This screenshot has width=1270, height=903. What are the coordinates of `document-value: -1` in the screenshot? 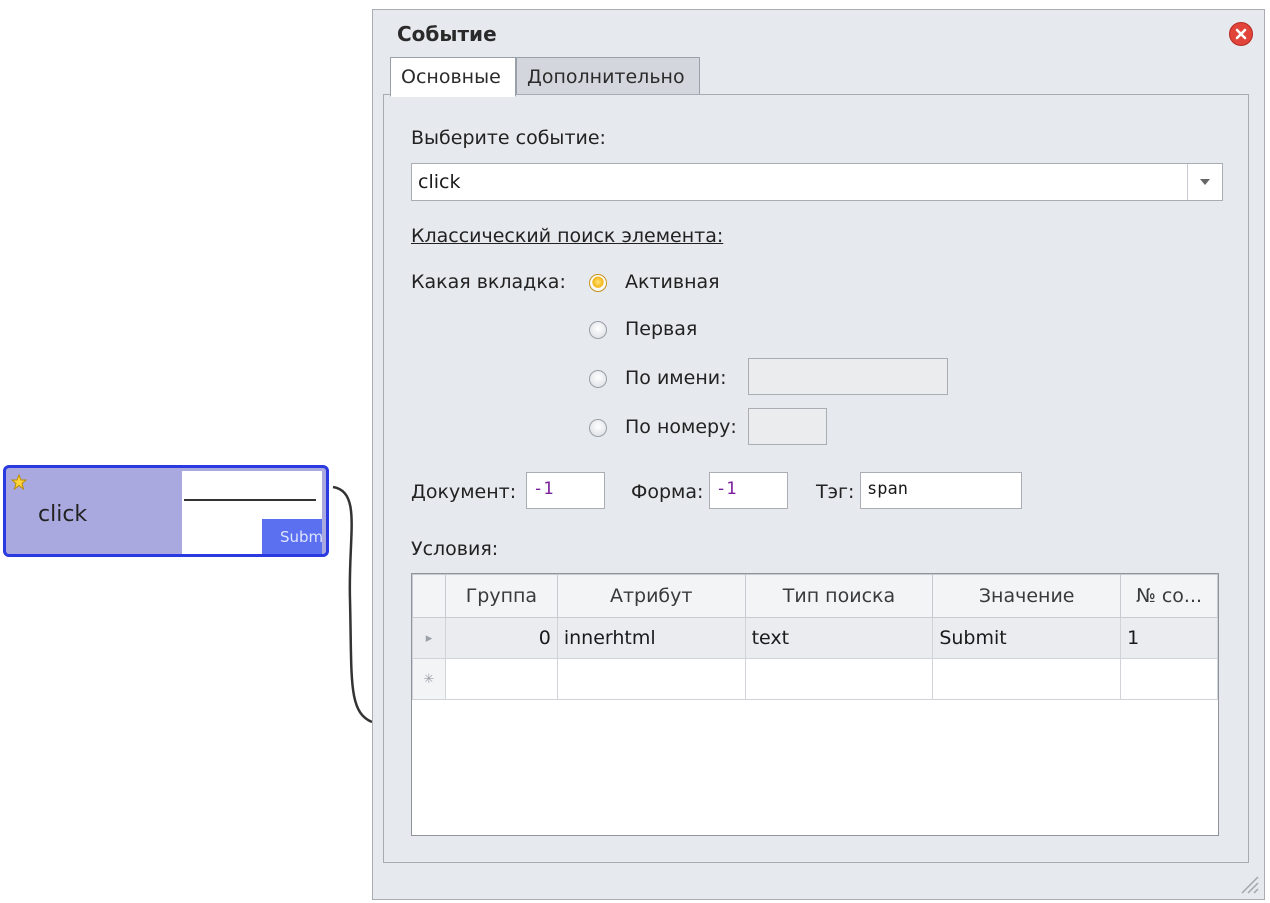 It's located at (543, 489).